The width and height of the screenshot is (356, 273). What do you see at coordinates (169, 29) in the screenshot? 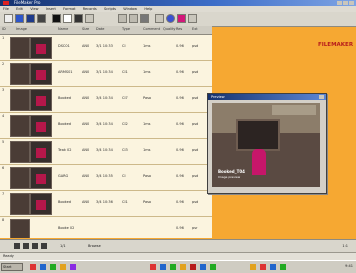
I see `col-quality: Quality` at bounding box center [169, 29].